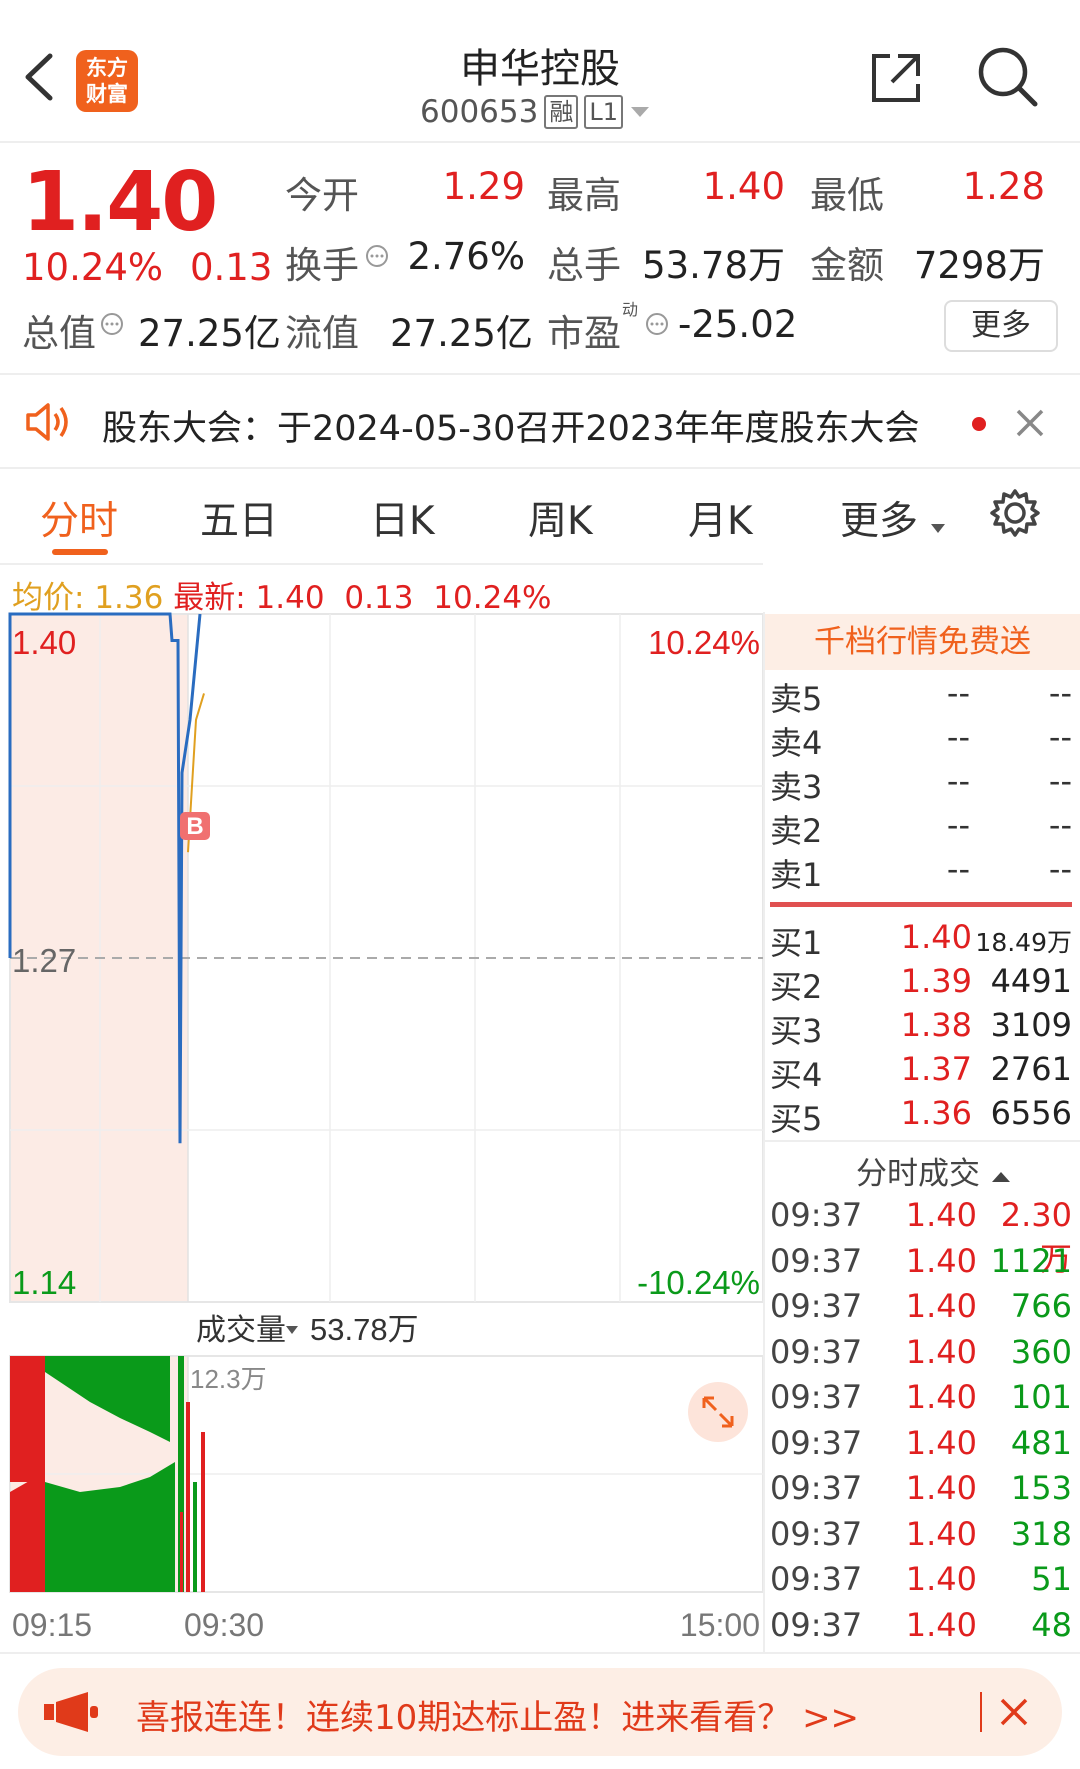 This screenshot has height=1769, width=1080. What do you see at coordinates (796, 987) in the screenshot?
I see `bid-label: 买2` at bounding box center [796, 987].